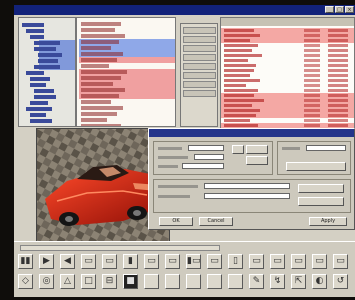 The image size is (355, 300). What do you see at coordinates (287, 22) in the screenshot?
I see `table-header` at bounding box center [287, 22].